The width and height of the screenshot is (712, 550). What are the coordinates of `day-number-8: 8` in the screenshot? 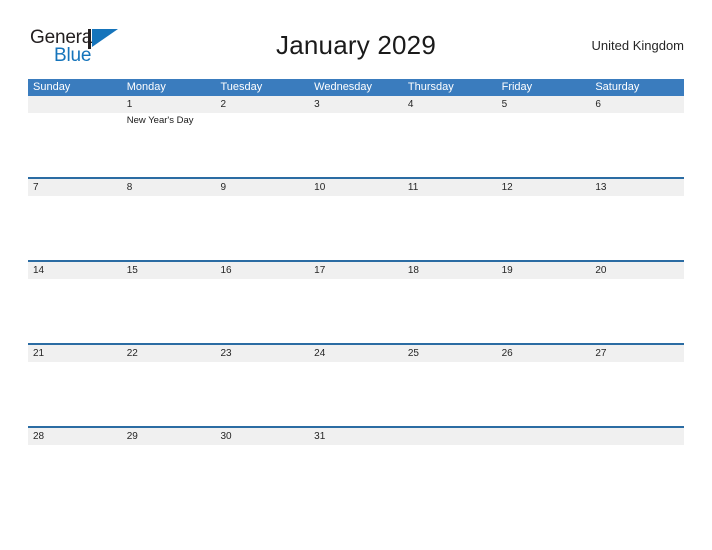 It's located at (169, 187).